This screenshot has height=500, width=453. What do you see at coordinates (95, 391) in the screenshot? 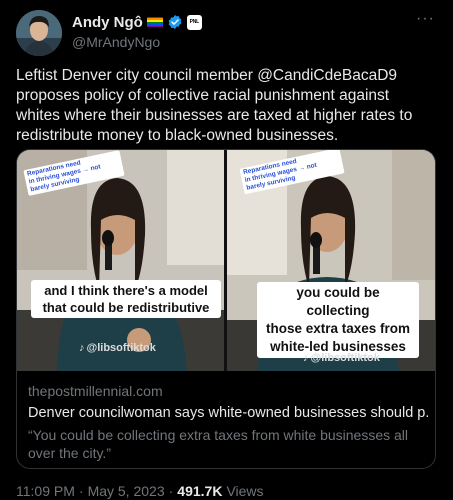
I see `link-card-domain: thepostmillennial.com` at bounding box center [95, 391].